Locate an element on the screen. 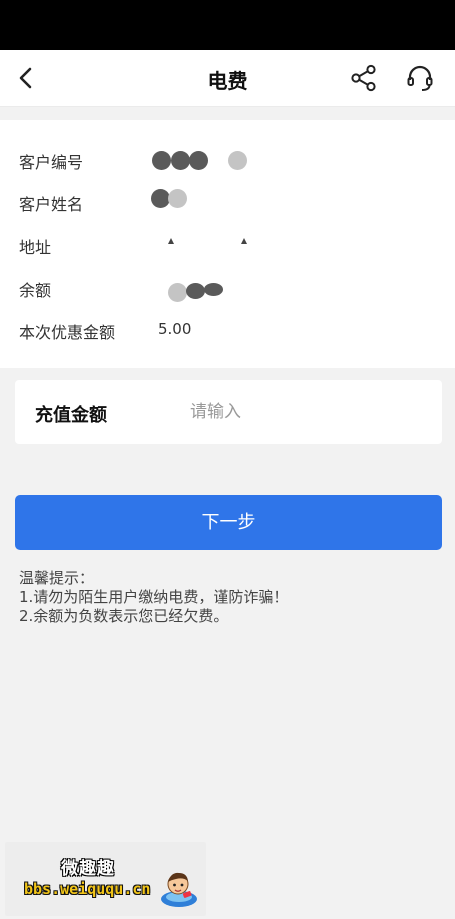 This screenshot has height=919, width=455. tip-line: 1.请勿为陌生用户缴纳电费，谨防诈骗！ is located at coordinates (154, 597).